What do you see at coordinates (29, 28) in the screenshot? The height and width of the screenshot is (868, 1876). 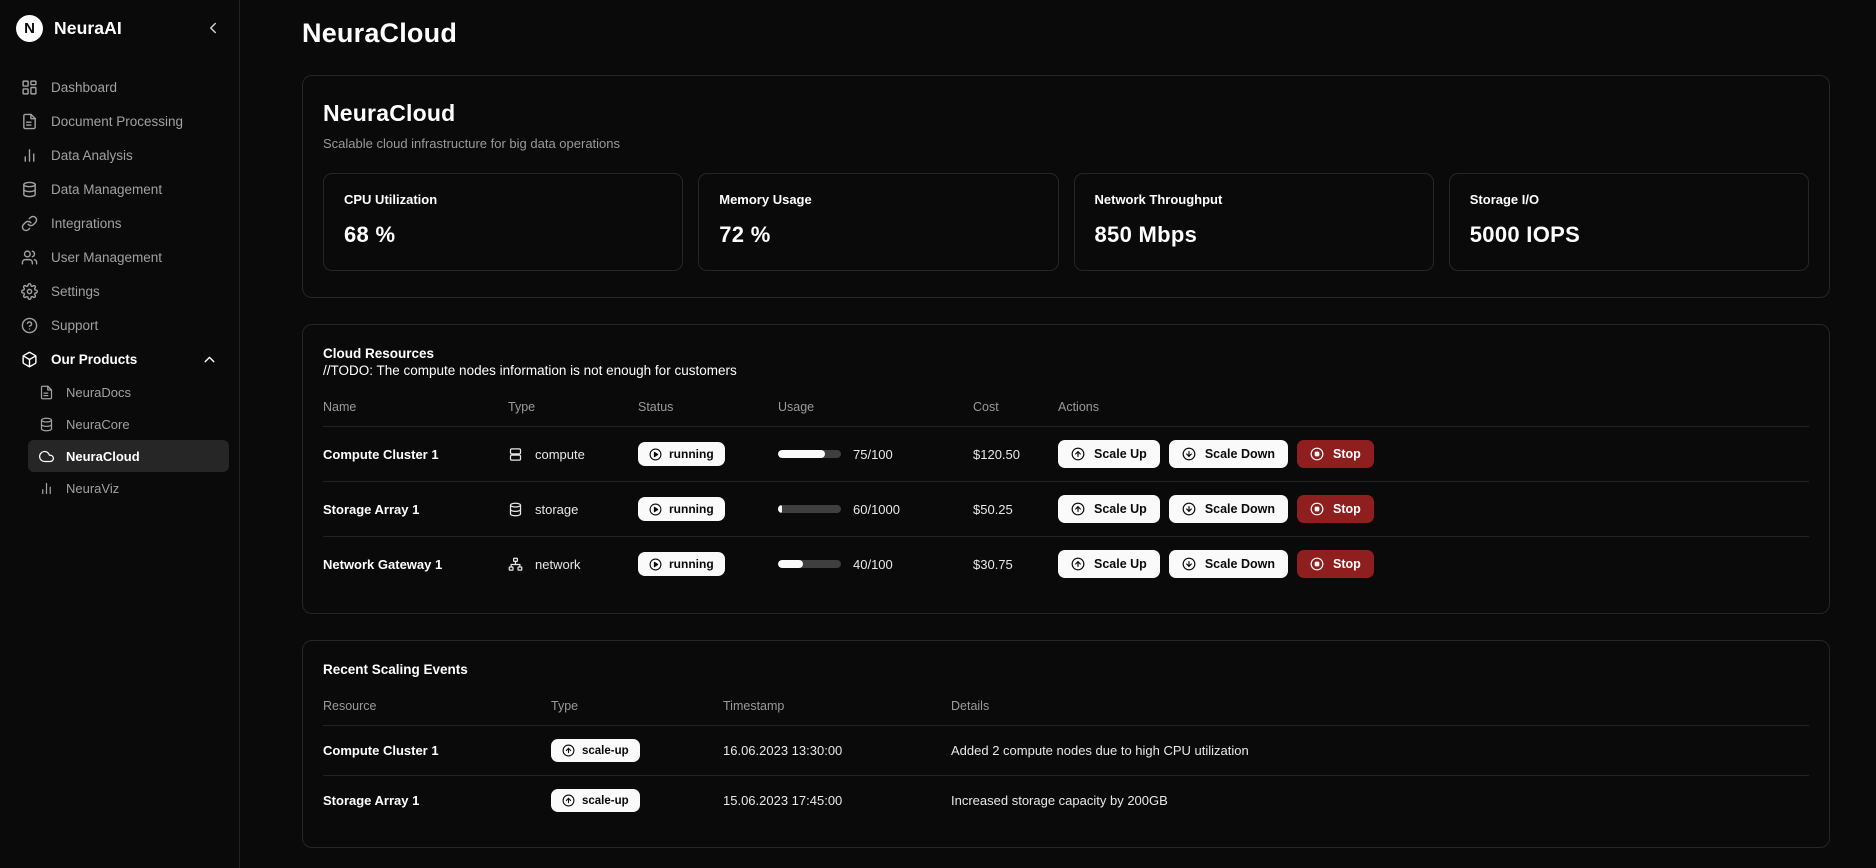 I see `brand-logo: N` at bounding box center [29, 28].